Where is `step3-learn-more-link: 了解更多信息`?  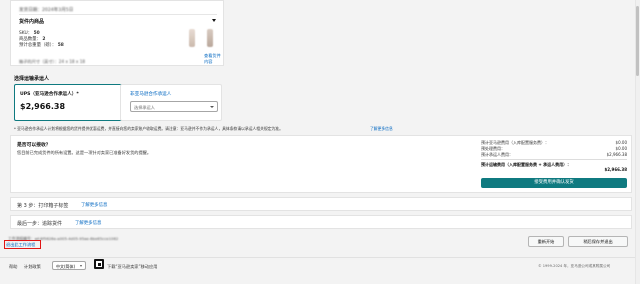 step3-learn-more-link: 了解更多信息 is located at coordinates (94, 205).